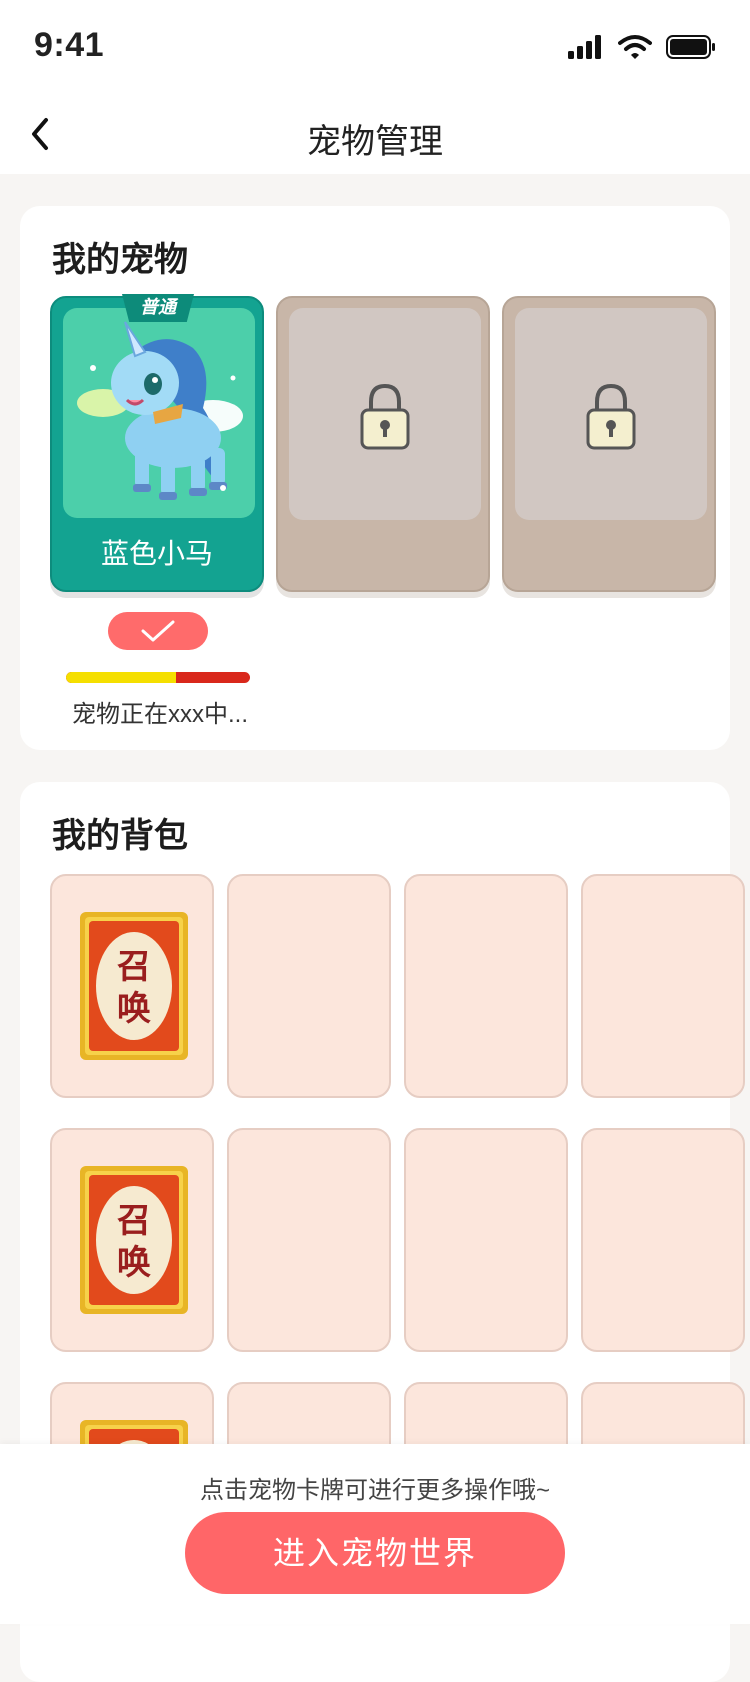 This screenshot has height=1682, width=750. I want to click on pet-name: 蓝色小马, so click(156, 553).